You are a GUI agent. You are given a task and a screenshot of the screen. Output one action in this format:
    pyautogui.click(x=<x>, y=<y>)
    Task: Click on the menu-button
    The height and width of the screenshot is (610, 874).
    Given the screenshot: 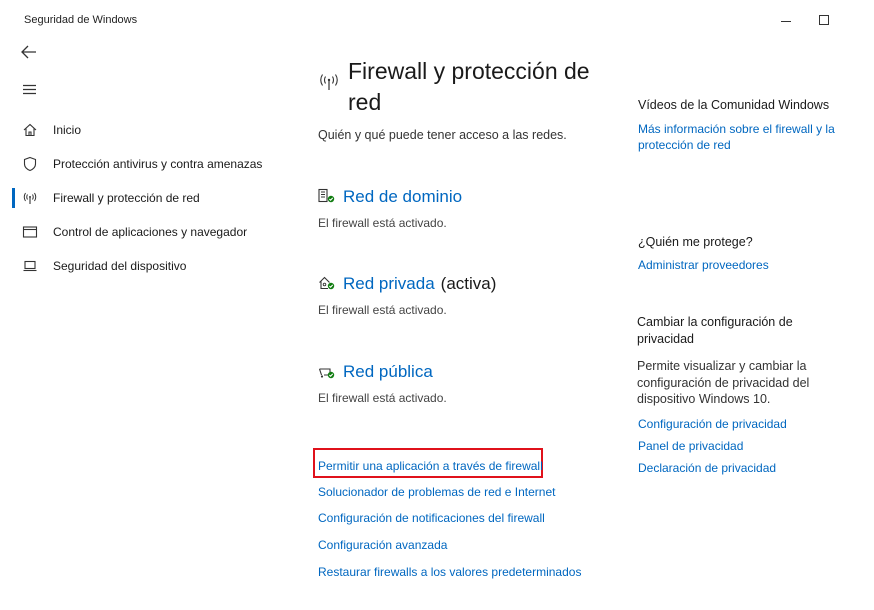 What is the action you would take?
    pyautogui.click(x=29, y=90)
    